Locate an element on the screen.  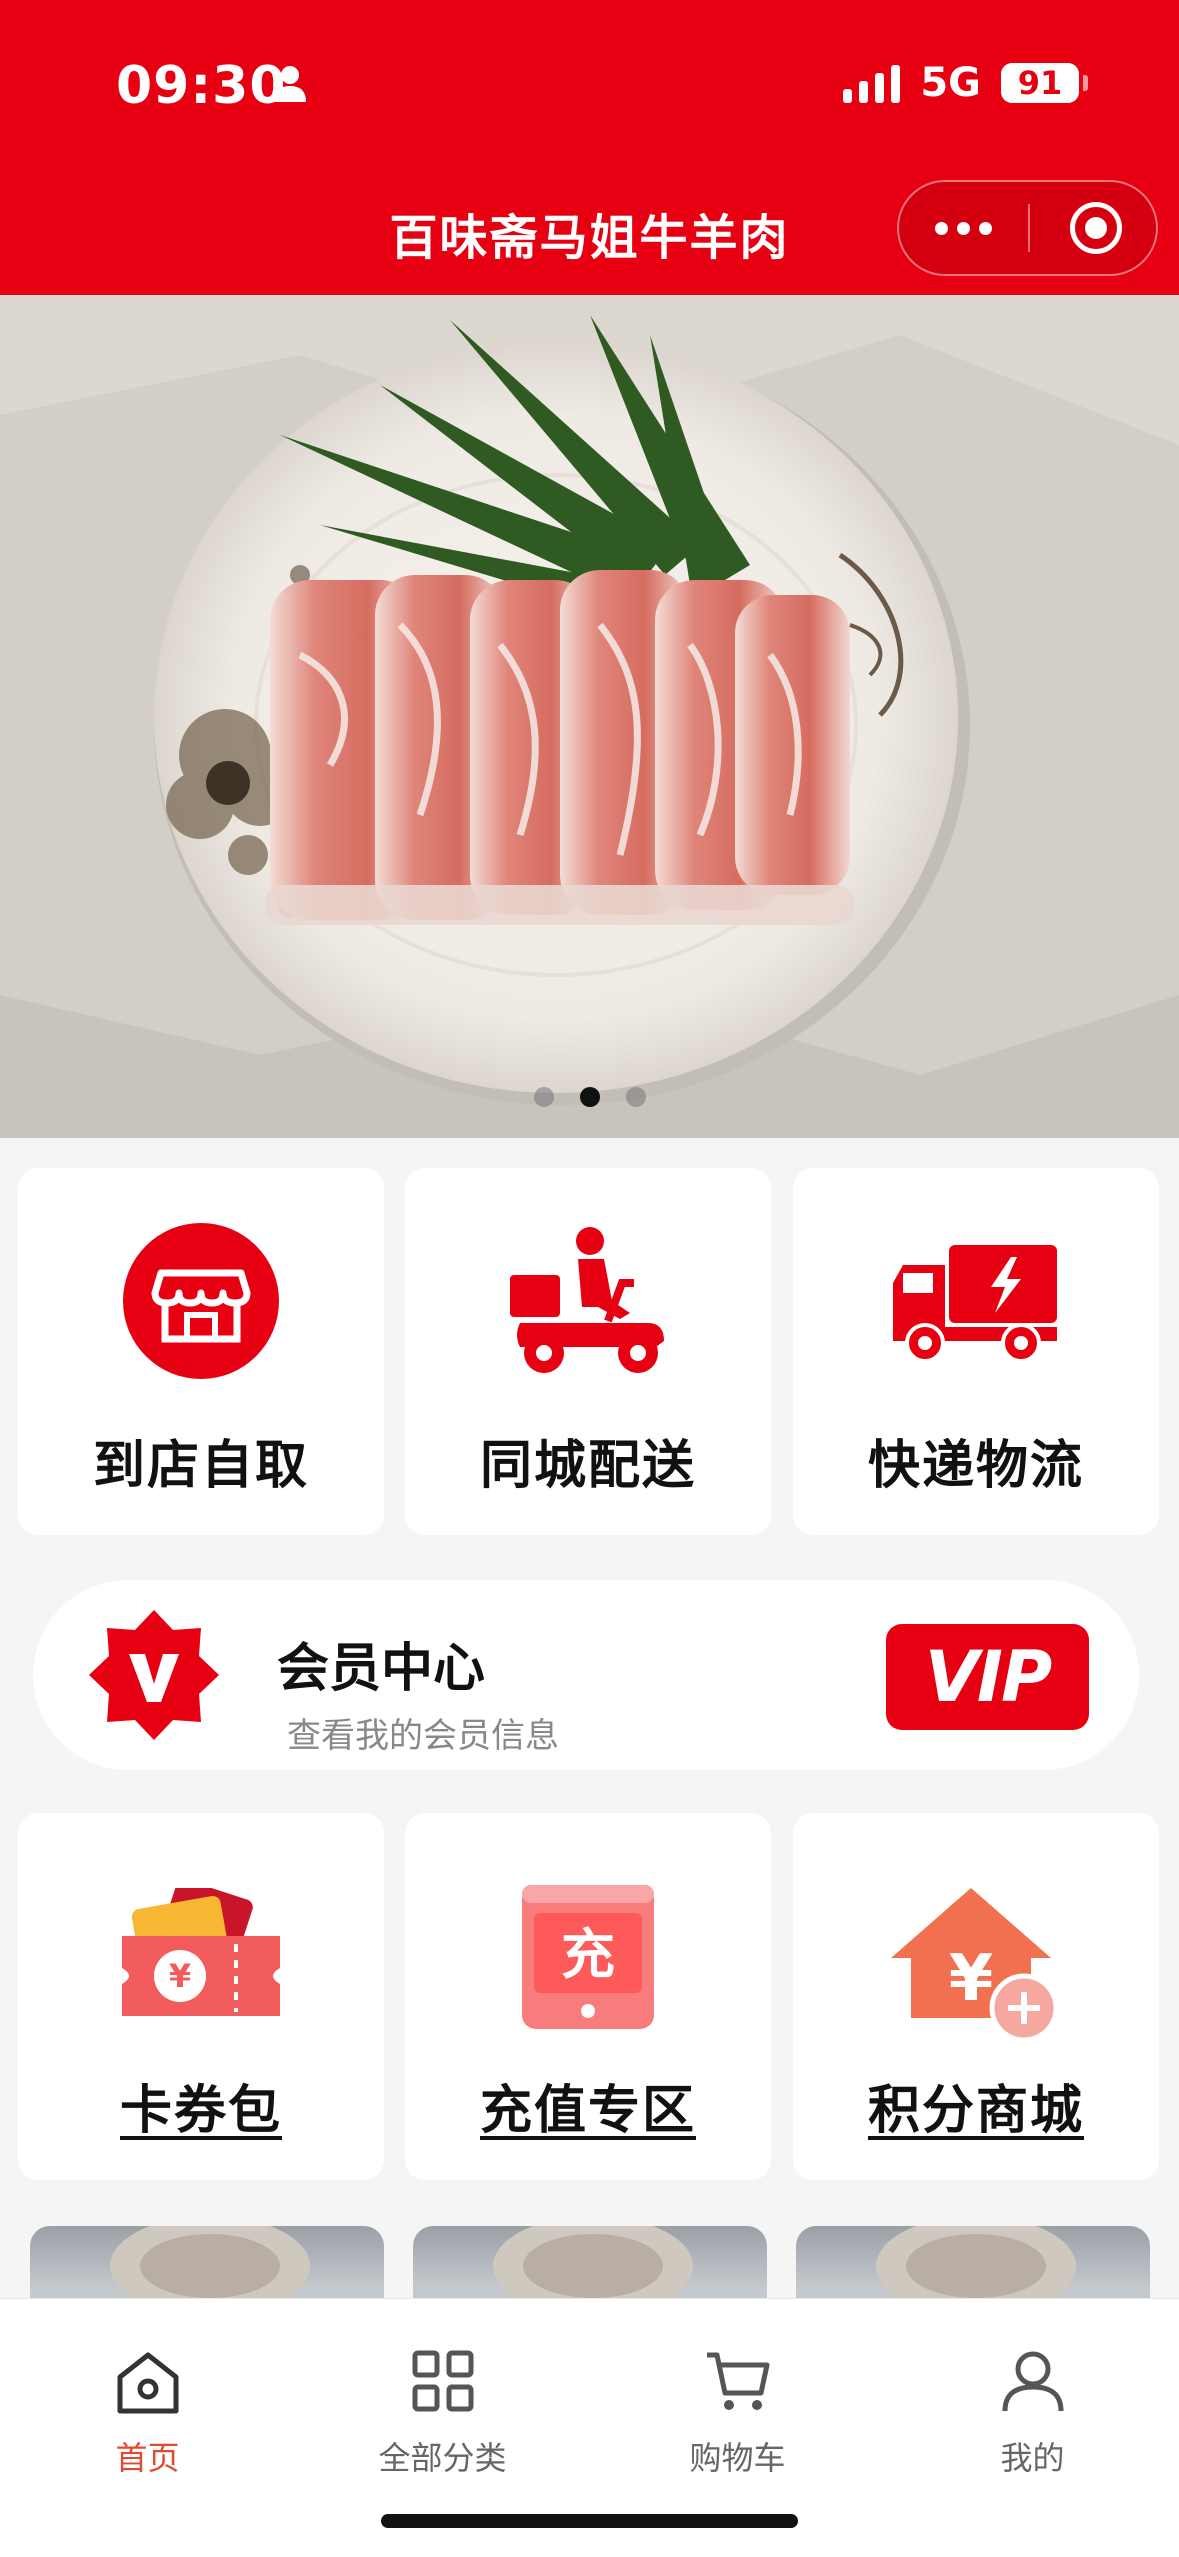
tab-categories: 全部分类 is located at coordinates (442, 2399).